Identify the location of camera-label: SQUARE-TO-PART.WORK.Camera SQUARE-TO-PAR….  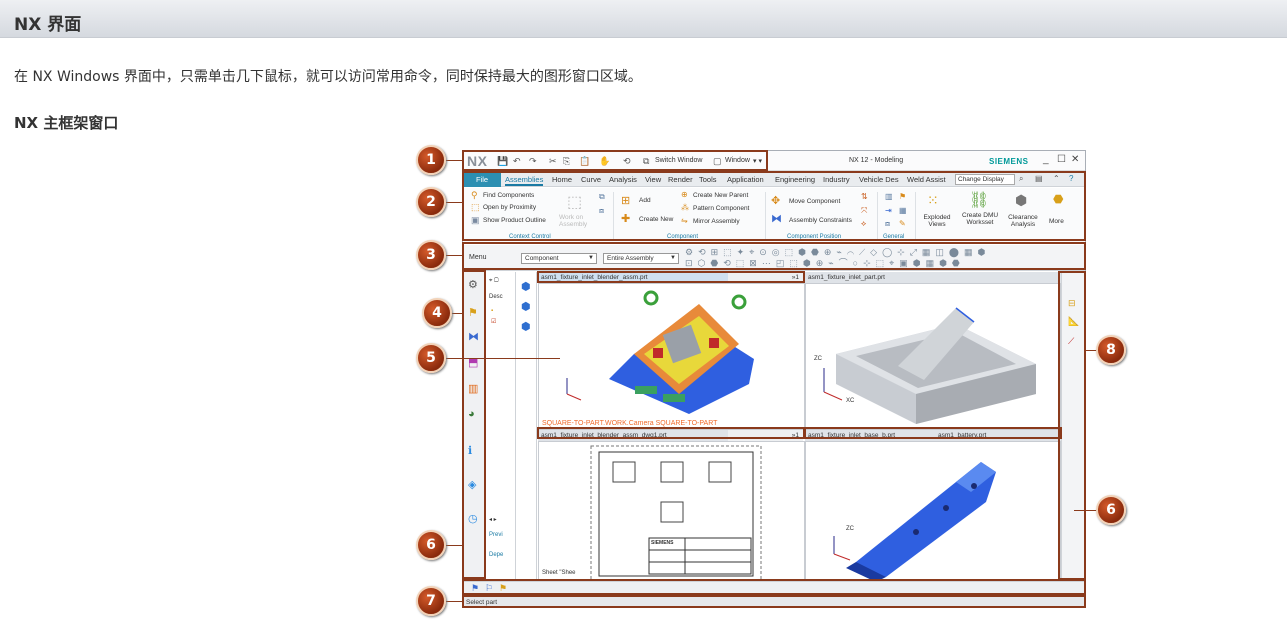
(630, 423).